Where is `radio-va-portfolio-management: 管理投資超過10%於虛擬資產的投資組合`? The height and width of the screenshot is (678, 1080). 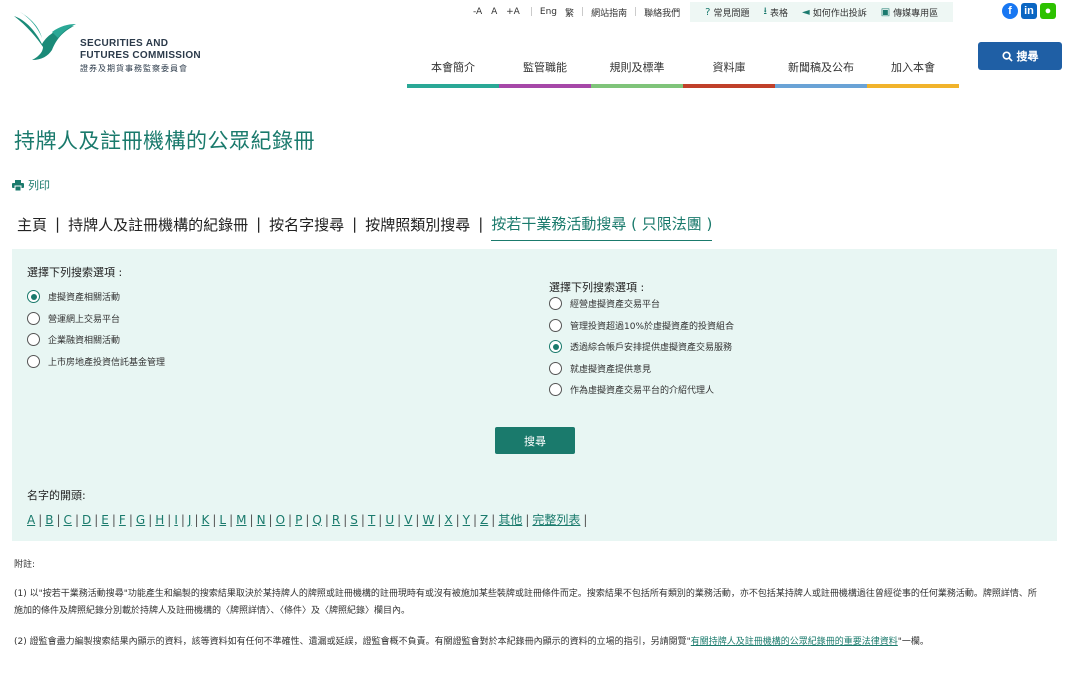
radio-va-portfolio-management: 管理投資超過10%於虛擬資產的投資組合 is located at coordinates (641, 326).